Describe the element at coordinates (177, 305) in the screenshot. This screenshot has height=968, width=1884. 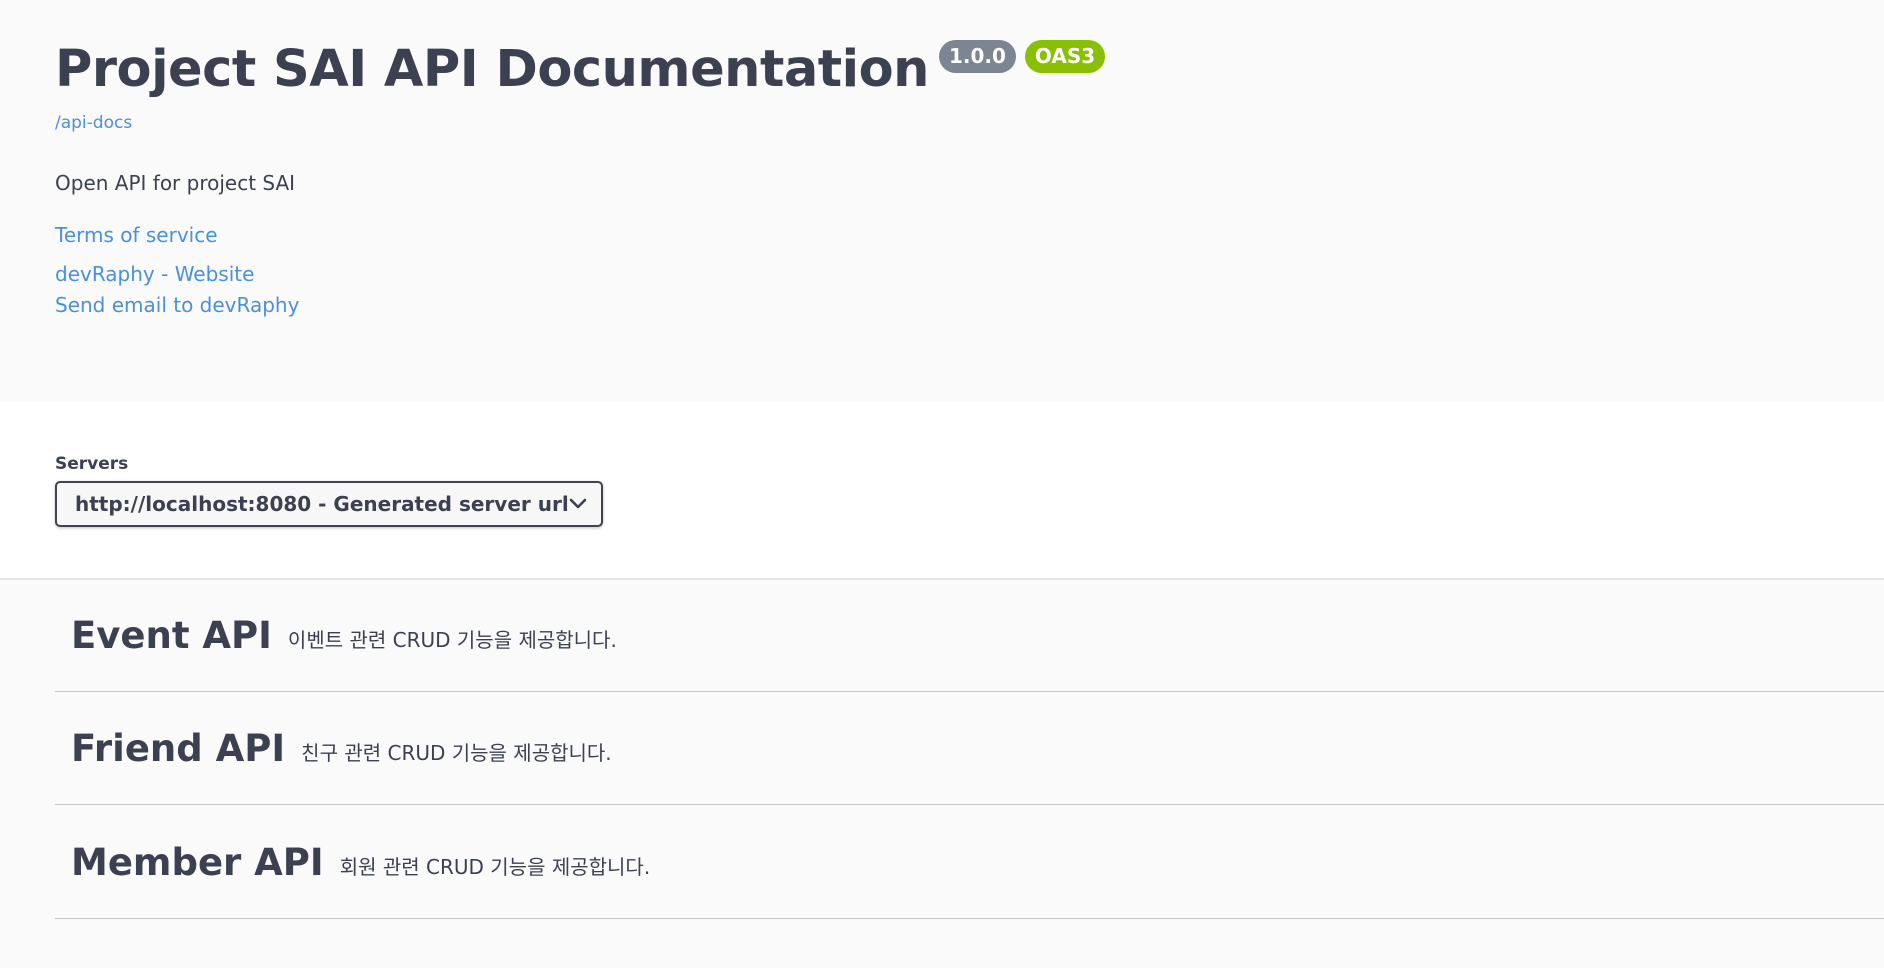
I see `contact-email-link: Send email to devRaphy` at that location.